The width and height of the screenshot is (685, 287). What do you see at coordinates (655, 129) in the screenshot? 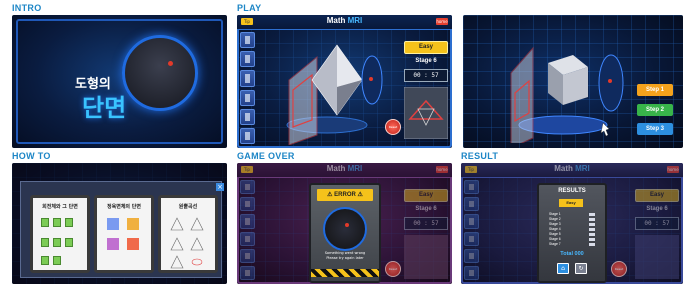
I see `step-3-button: Step 3` at bounding box center [655, 129].